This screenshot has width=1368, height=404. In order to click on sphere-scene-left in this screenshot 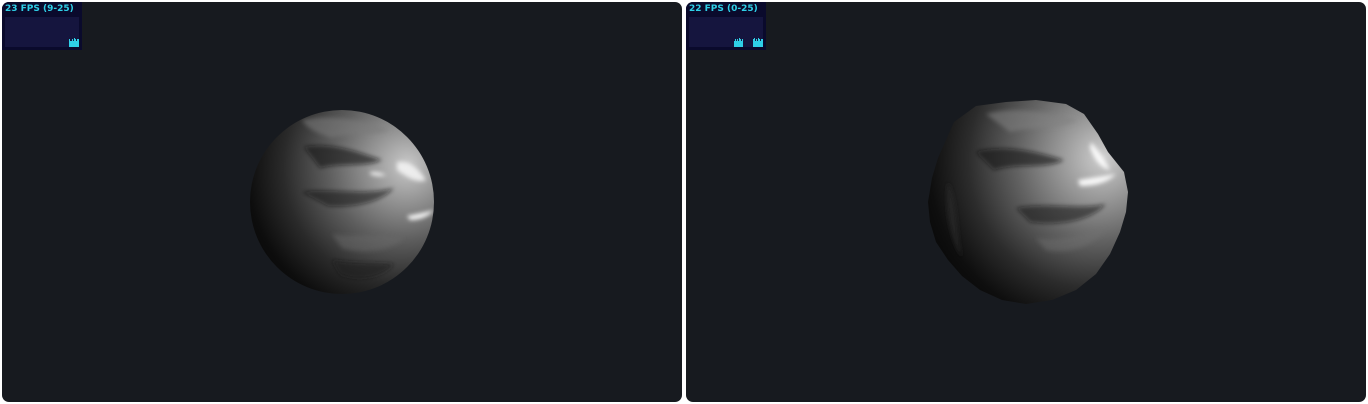, I will do `click(342, 202)`.